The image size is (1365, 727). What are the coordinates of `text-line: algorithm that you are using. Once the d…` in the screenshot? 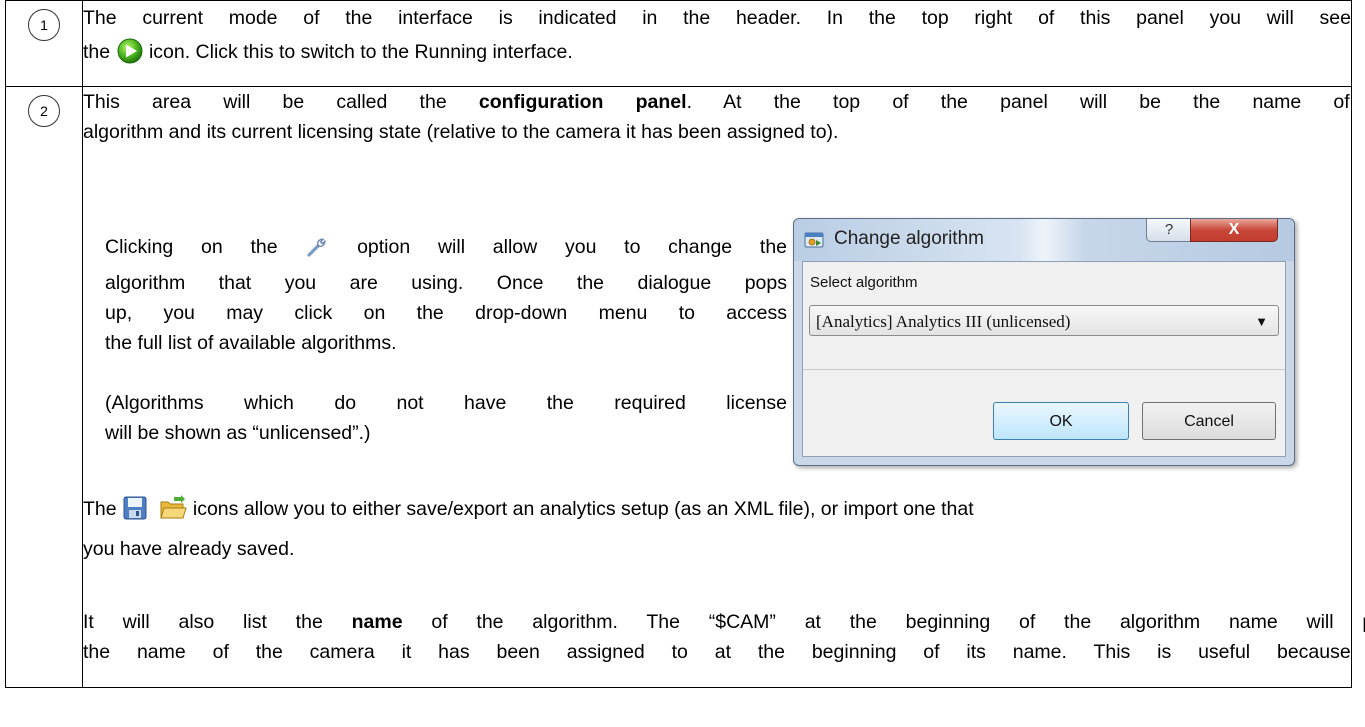 It's located at (446, 283).